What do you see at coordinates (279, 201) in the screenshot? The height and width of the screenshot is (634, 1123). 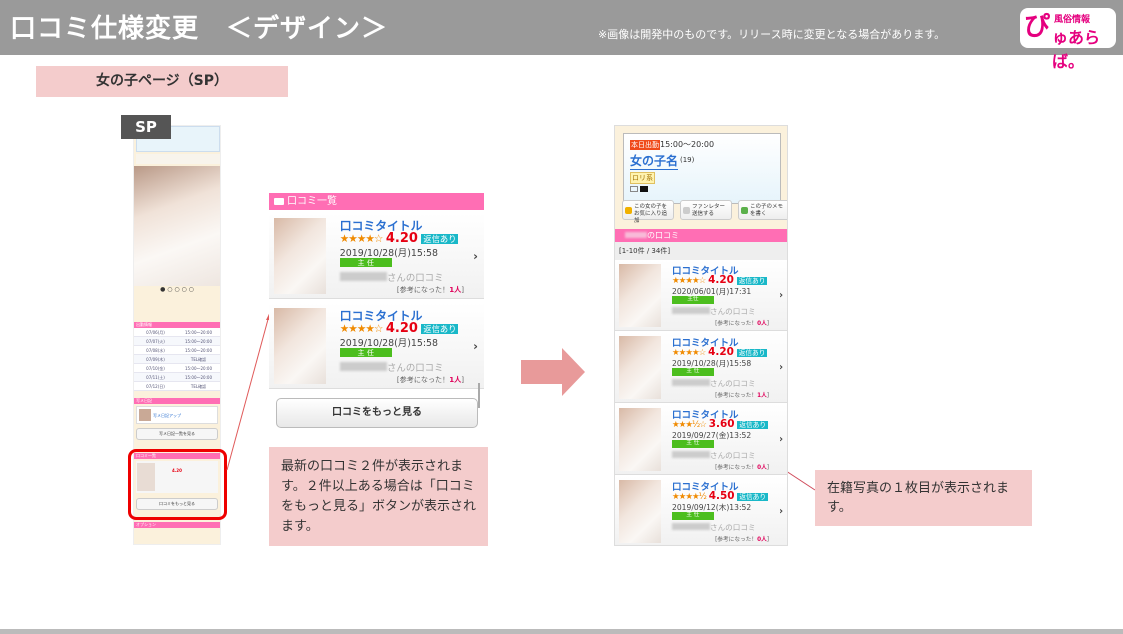 I see `comment-icon` at bounding box center [279, 201].